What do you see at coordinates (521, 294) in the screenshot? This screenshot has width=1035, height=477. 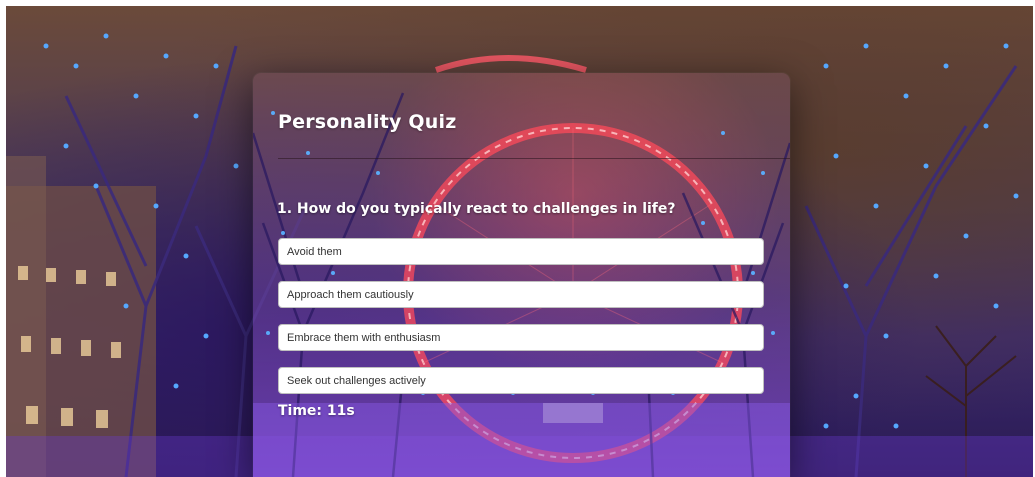 I see `answer-option-2: Approach them cautiously` at bounding box center [521, 294].